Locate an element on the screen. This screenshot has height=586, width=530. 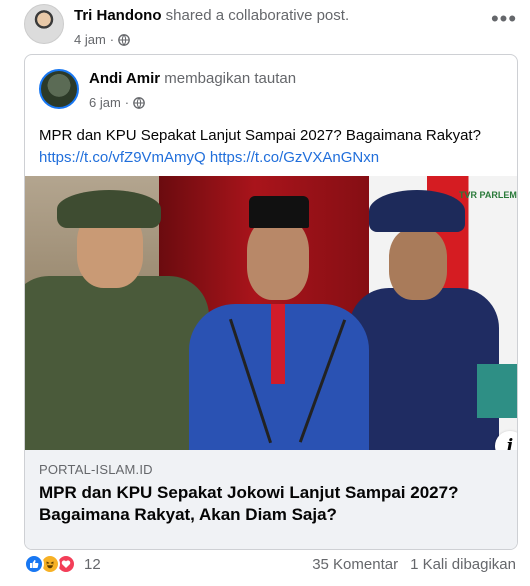
tv-logo: TVR PARLEMEN is located at coordinates (488, 195).